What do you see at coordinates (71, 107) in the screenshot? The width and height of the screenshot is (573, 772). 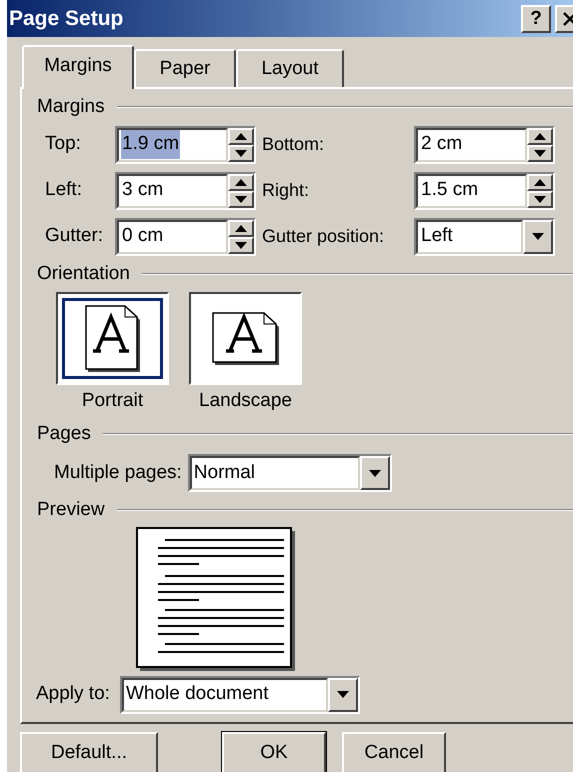 I see `group-heading: Margins` at bounding box center [71, 107].